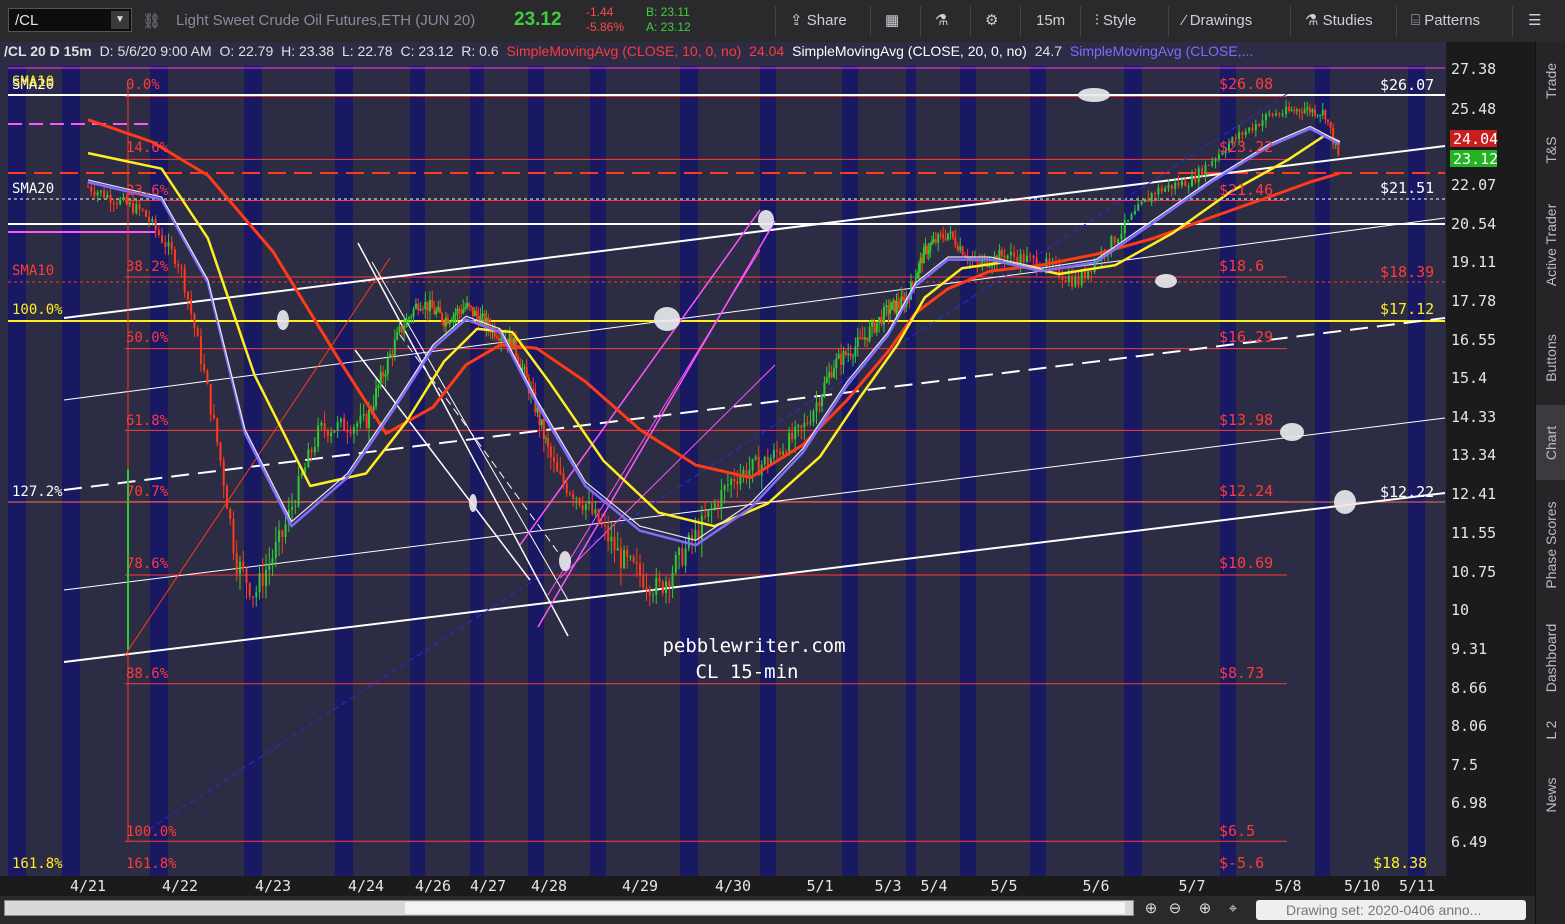 This screenshot has height=924, width=1565. Describe the element at coordinates (151, 21) in the screenshot. I see `link-icon: ⛓` at that location.